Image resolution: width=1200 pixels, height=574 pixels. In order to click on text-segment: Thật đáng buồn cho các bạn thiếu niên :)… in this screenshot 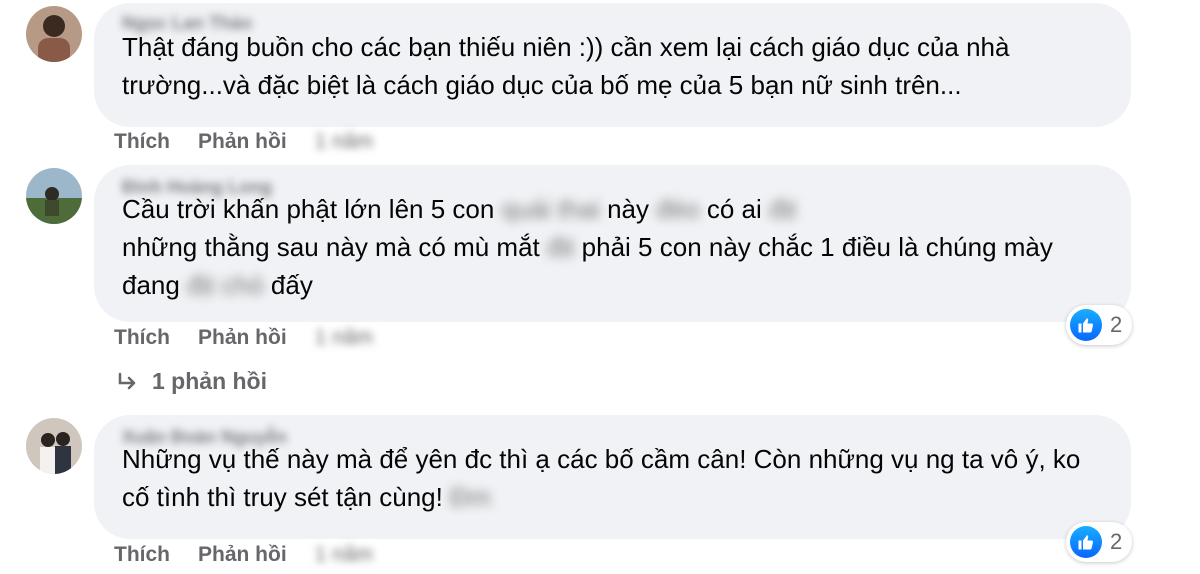, I will do `click(566, 47)`.